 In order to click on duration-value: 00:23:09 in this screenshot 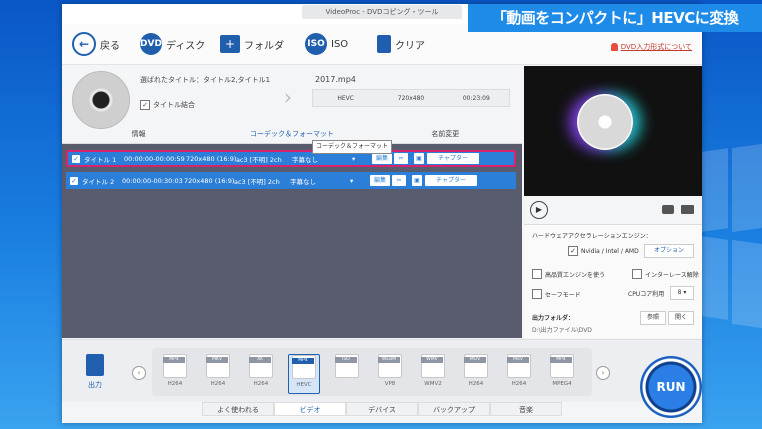, I will do `click(476, 98)`.